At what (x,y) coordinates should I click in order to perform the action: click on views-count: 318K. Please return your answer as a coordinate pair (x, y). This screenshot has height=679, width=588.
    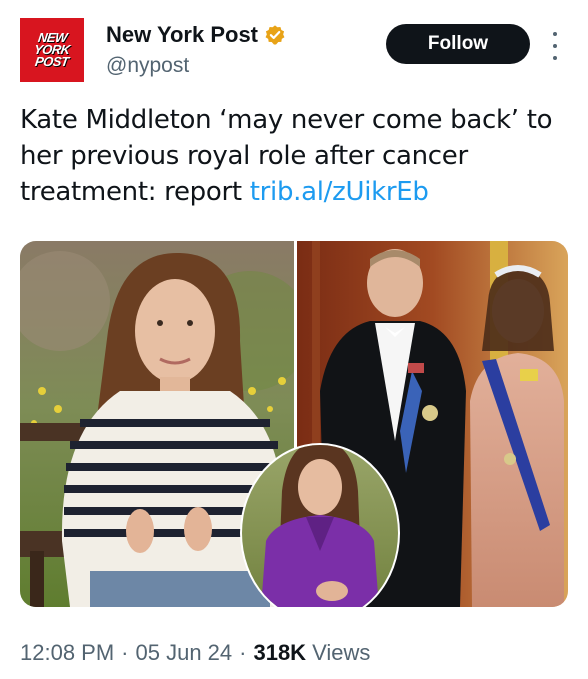
    Looking at the image, I should click on (280, 652).